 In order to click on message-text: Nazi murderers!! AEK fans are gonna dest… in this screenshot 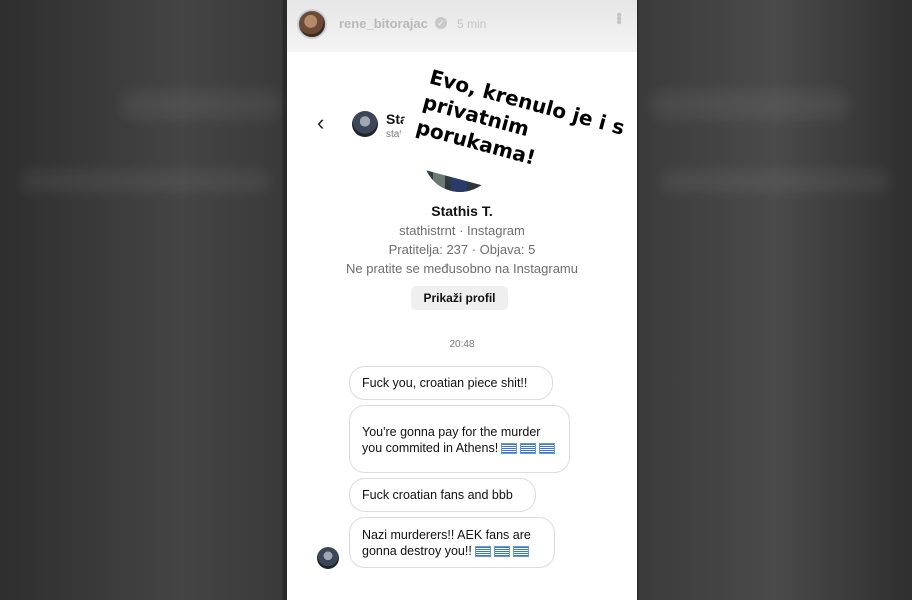, I will do `click(446, 542)`.